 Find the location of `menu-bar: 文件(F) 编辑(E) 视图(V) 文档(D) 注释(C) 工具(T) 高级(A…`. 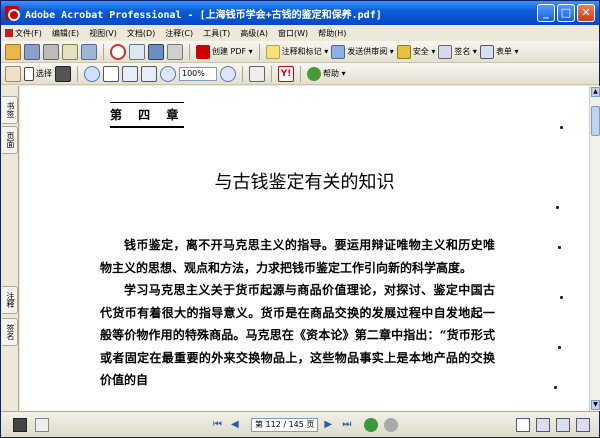

menu-bar: 文件(F) 编辑(E) 视图(V) 文档(D) 注释(C) 工具(T) 高级(A… is located at coordinates (300, 33).